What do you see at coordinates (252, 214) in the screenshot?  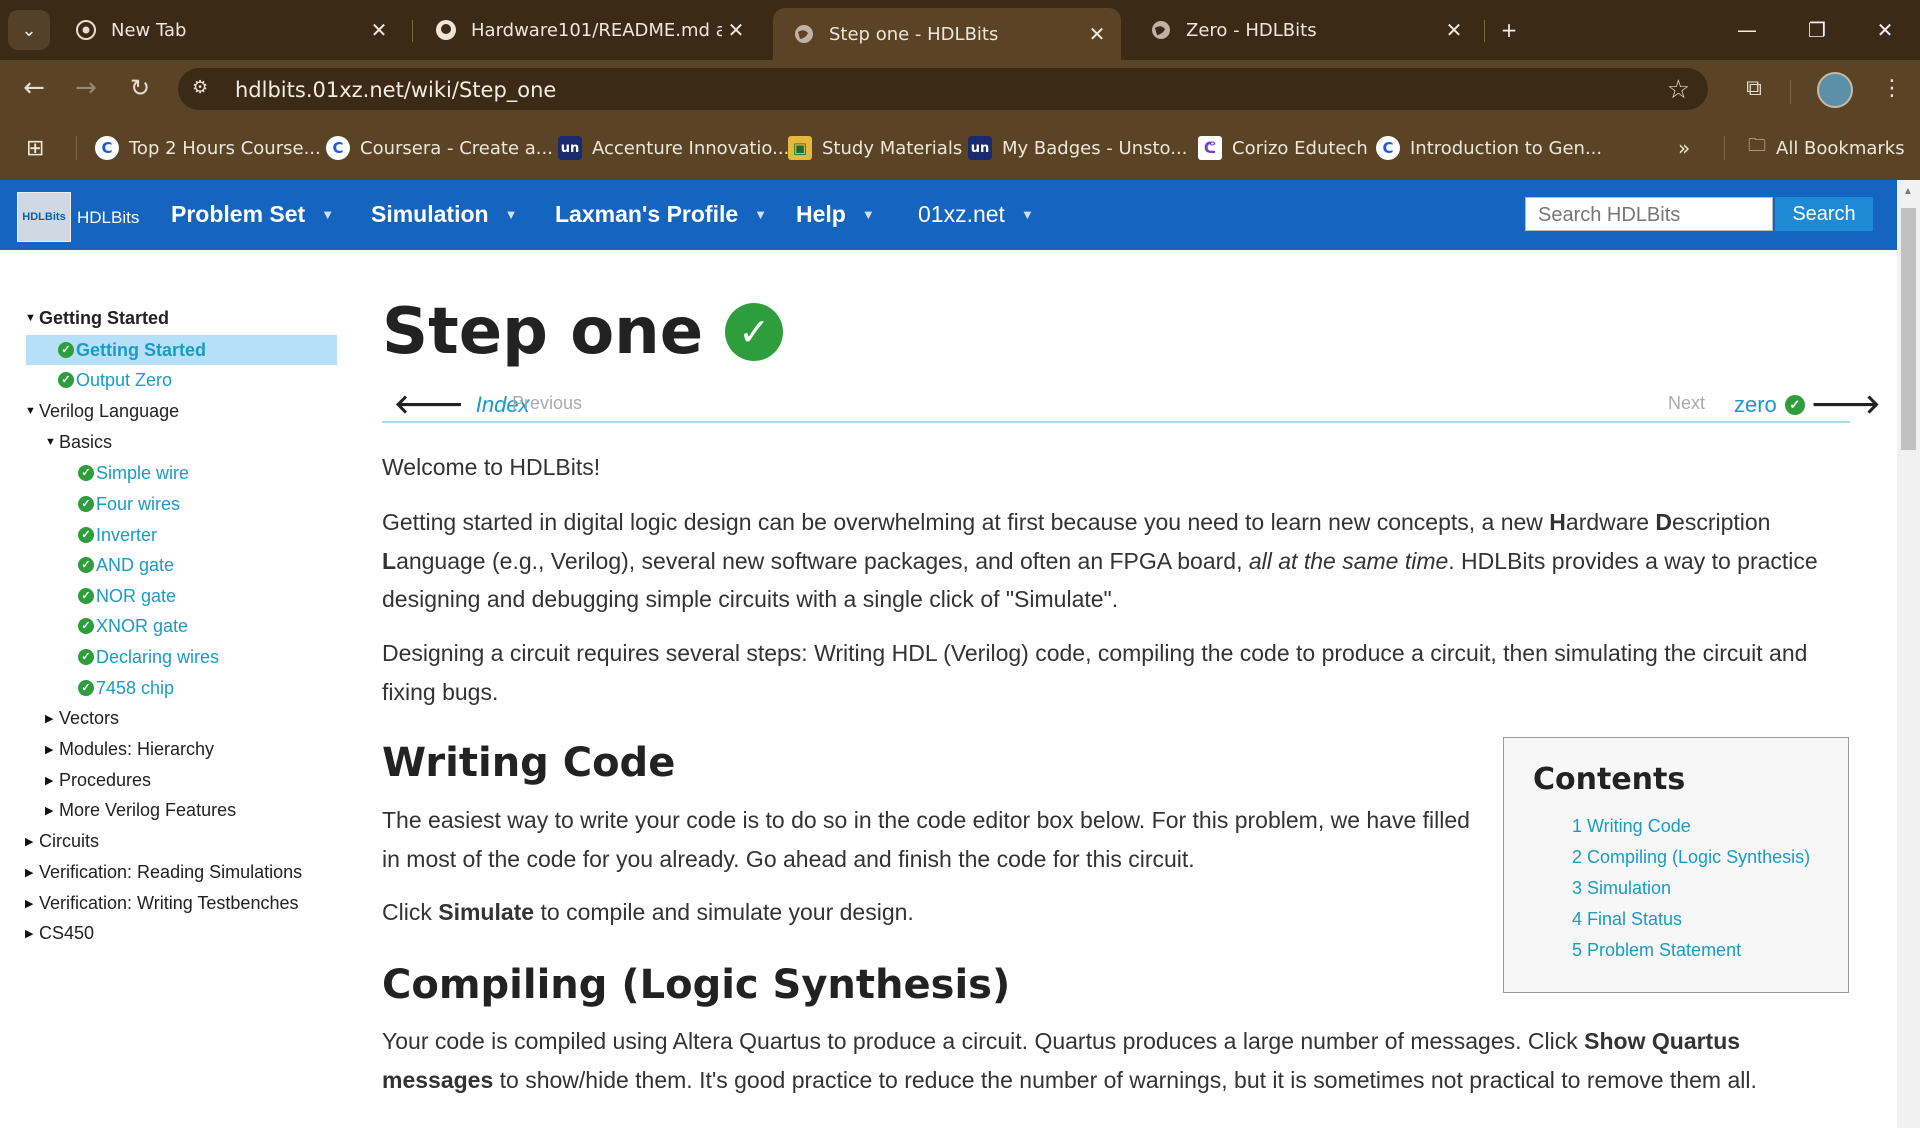 I see `menu-problem-set: Problem Set ▼` at bounding box center [252, 214].